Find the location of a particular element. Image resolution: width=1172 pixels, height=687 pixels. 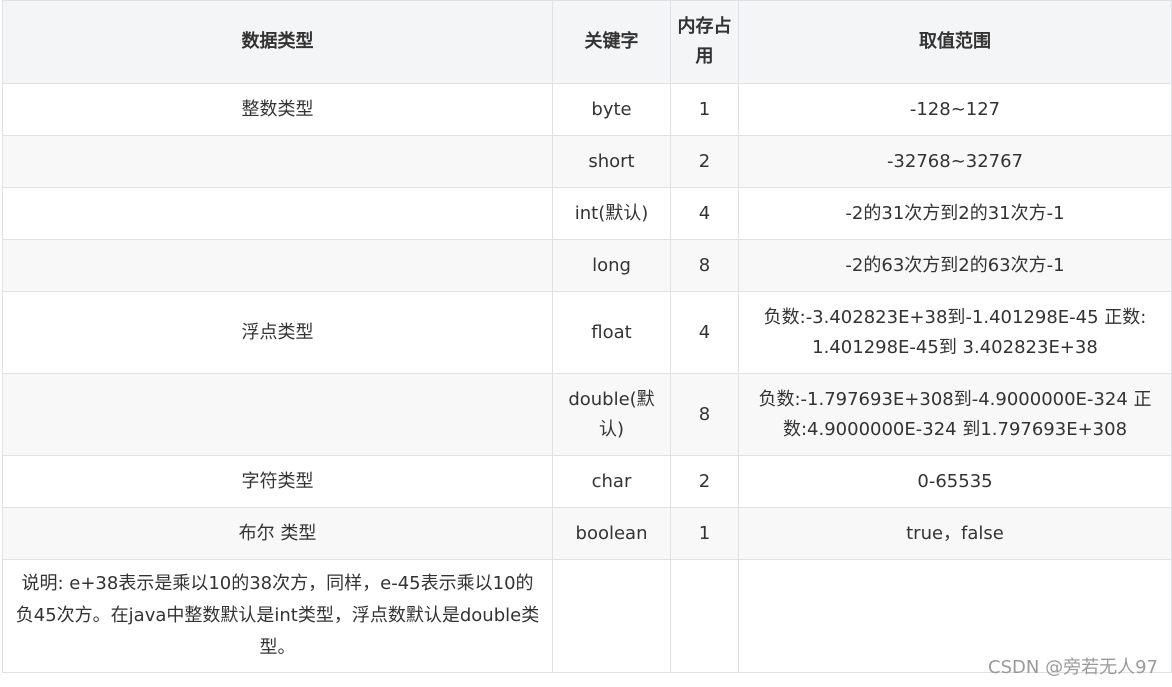

cell-range: -128~127 is located at coordinates (955, 109).